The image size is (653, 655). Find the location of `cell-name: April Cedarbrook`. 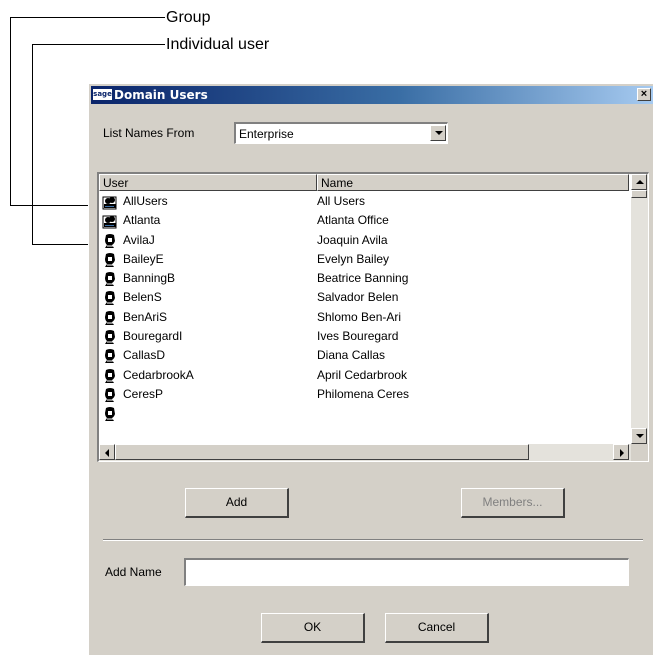

cell-name: April Cedarbrook is located at coordinates (362, 374).